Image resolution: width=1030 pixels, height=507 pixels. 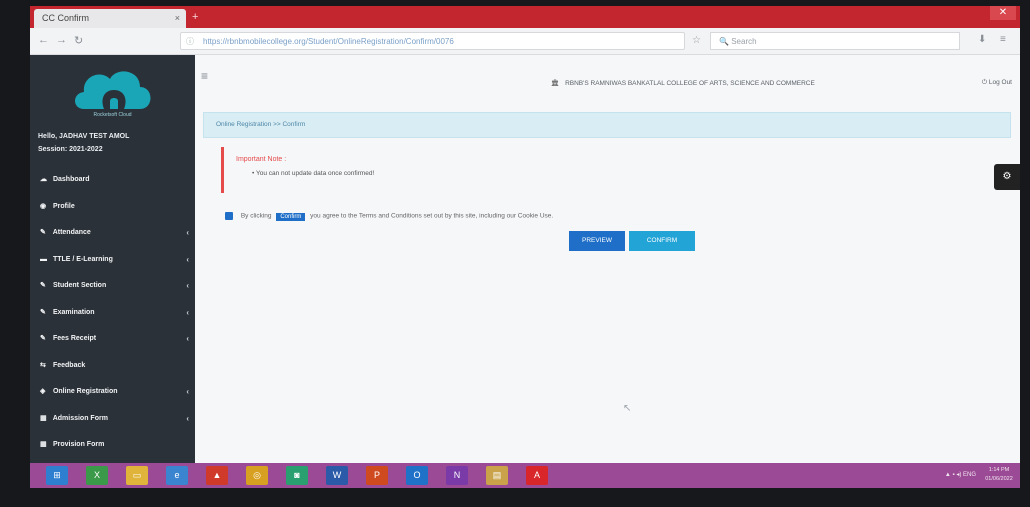 I want to click on taskbar-folder-icon: ▤, so click(x=497, y=475).